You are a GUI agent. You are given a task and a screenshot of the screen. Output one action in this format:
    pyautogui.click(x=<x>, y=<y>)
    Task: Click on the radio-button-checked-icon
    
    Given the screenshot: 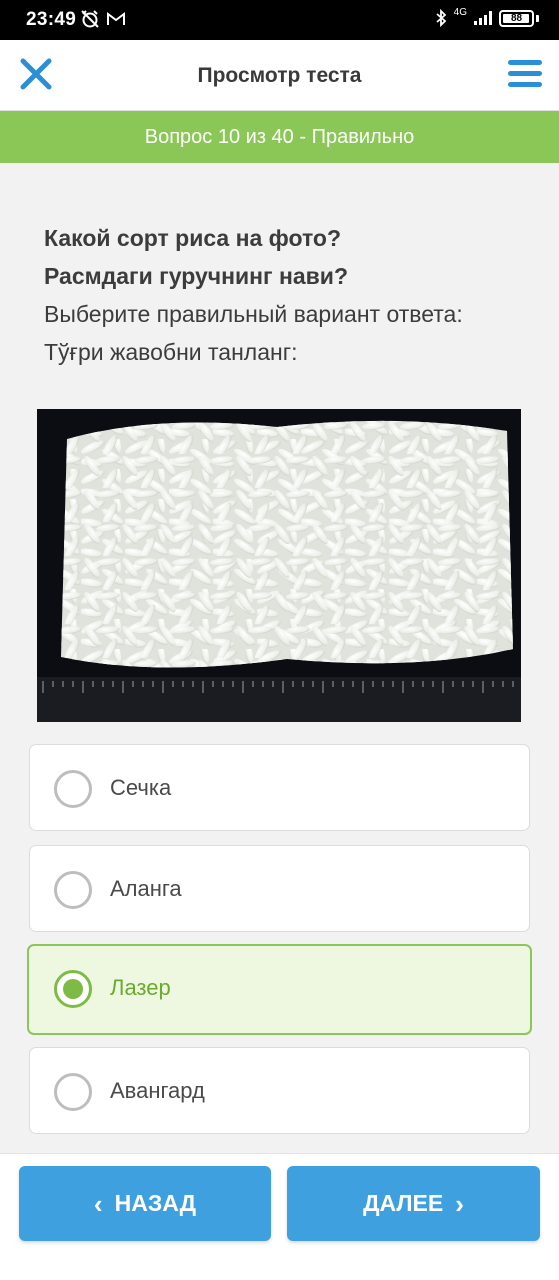 What is the action you would take?
    pyautogui.click(x=73, y=989)
    